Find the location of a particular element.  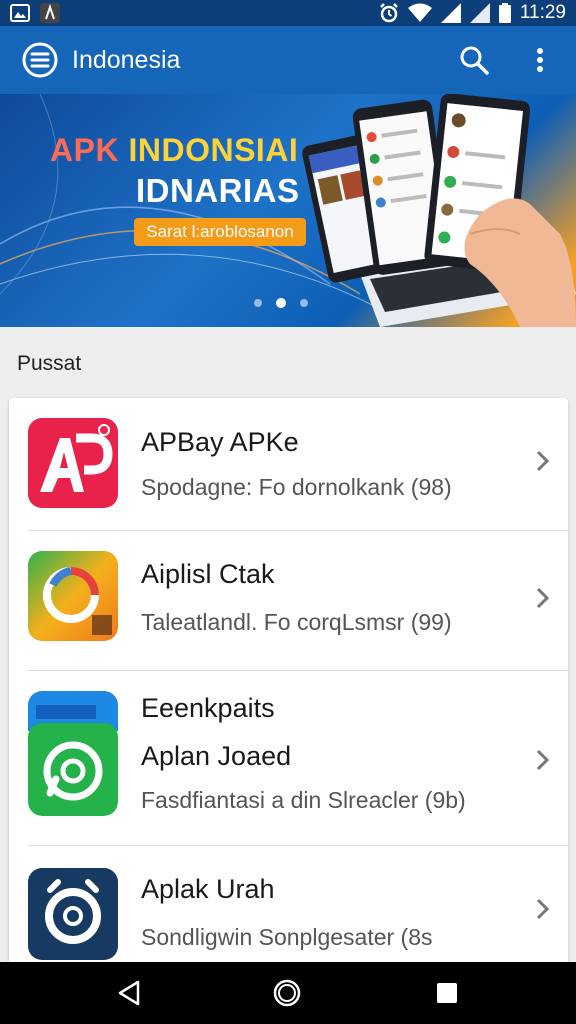

back-icon is located at coordinates (129, 993).